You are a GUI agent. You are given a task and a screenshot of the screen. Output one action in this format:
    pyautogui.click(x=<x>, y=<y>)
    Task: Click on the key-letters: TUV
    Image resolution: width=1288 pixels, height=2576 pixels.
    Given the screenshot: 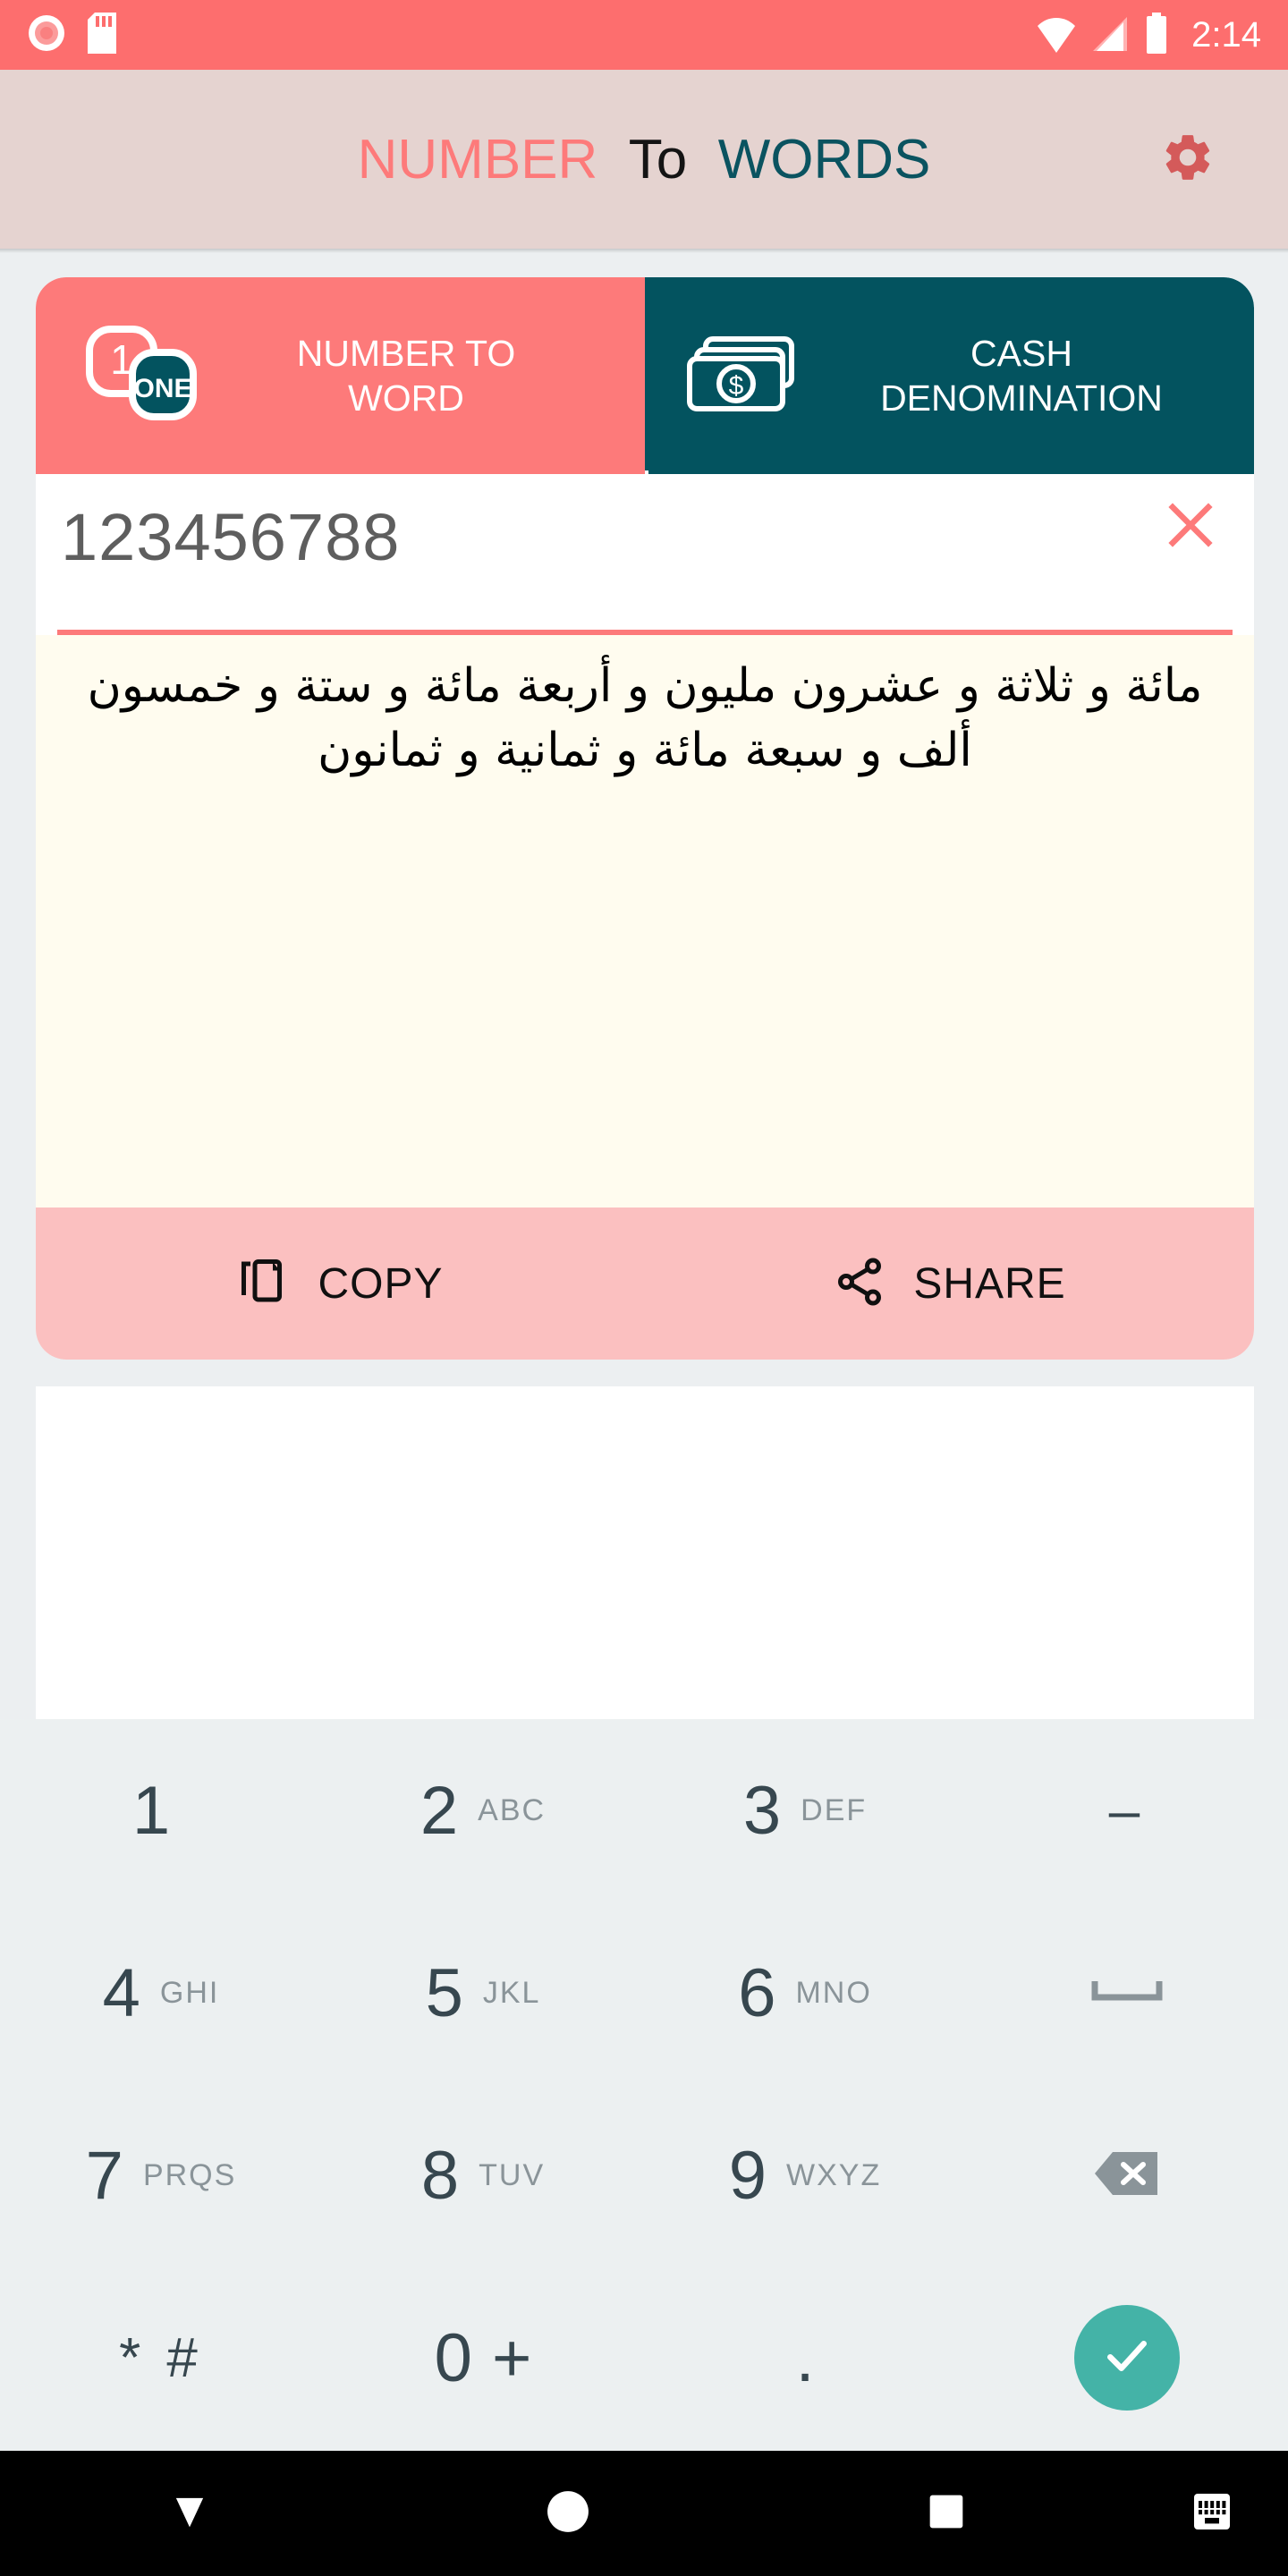 What is the action you would take?
    pyautogui.click(x=512, y=2174)
    